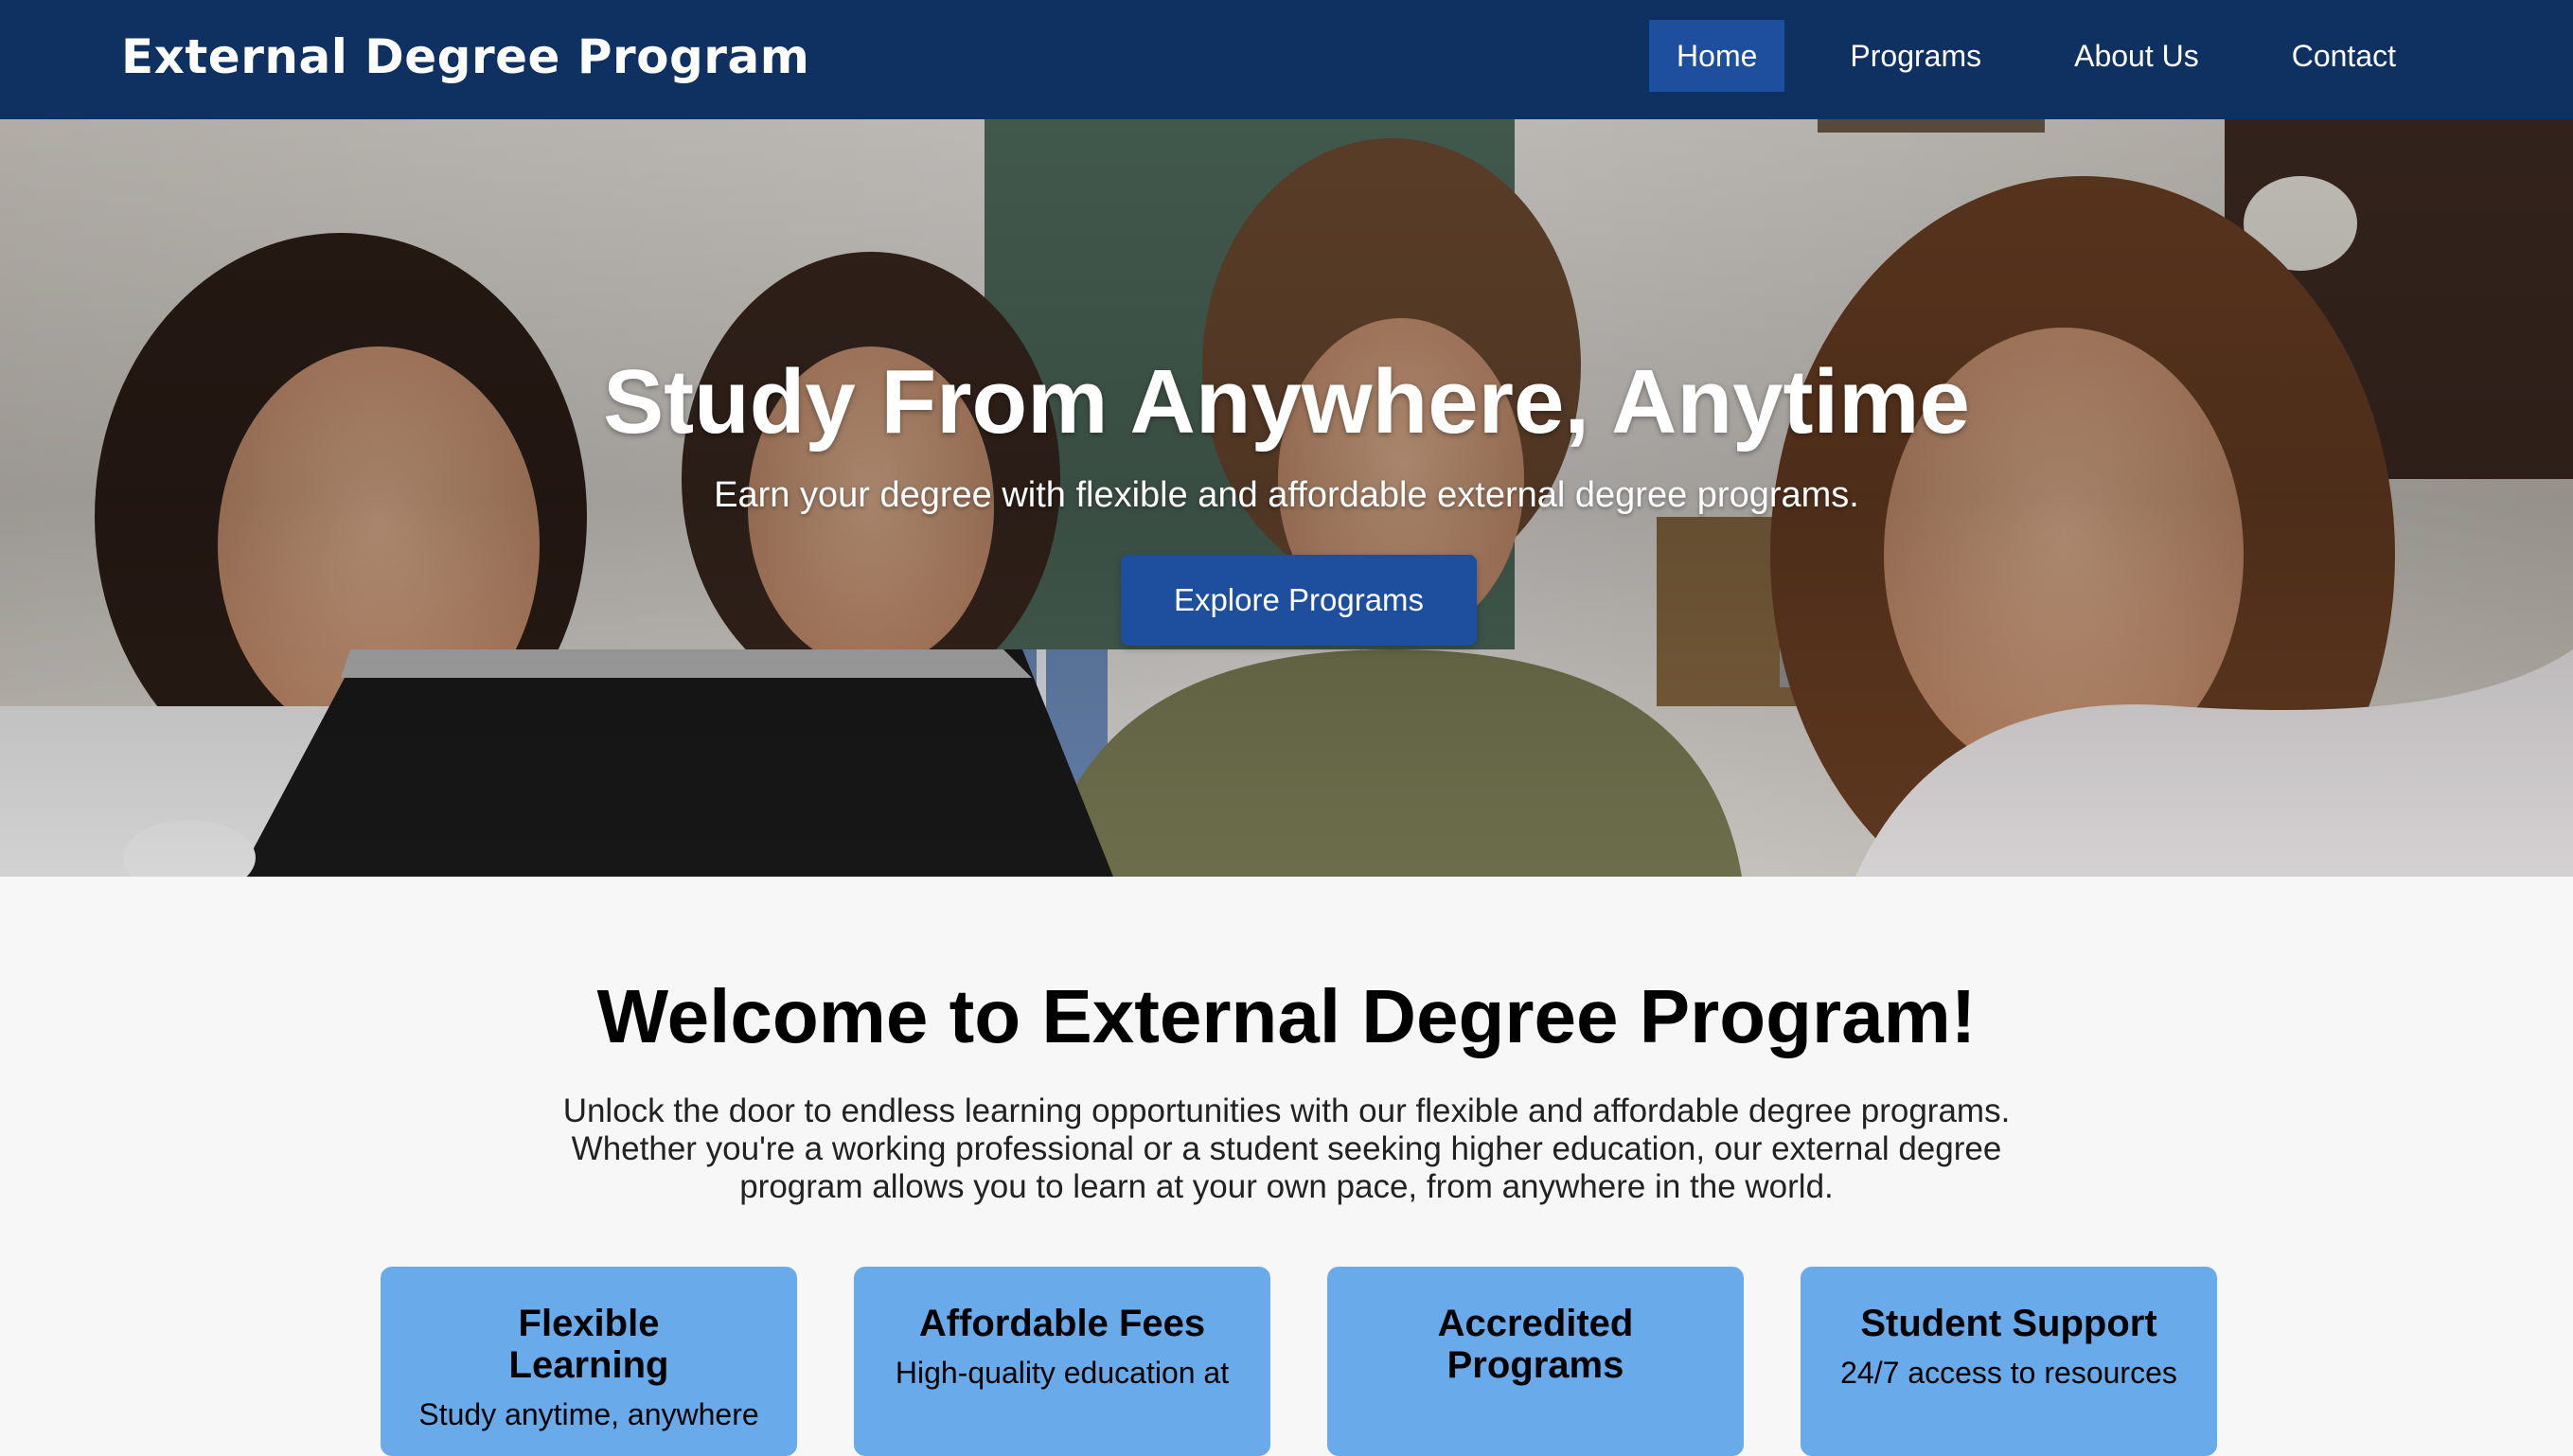 Image resolution: width=2573 pixels, height=1456 pixels. I want to click on hero-title: Study From Anywhere, Anytime, so click(1286, 402).